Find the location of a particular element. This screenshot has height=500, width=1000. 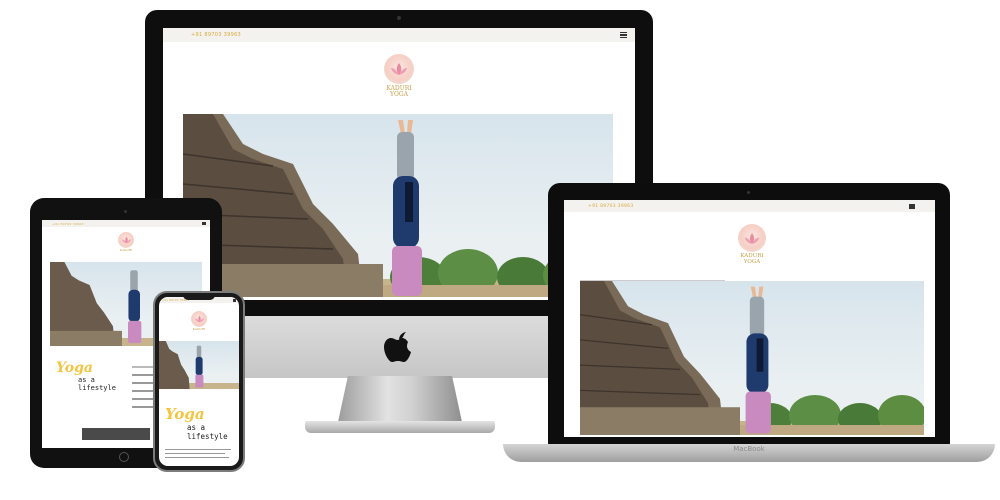

imac-camera is located at coordinates (399, 18).